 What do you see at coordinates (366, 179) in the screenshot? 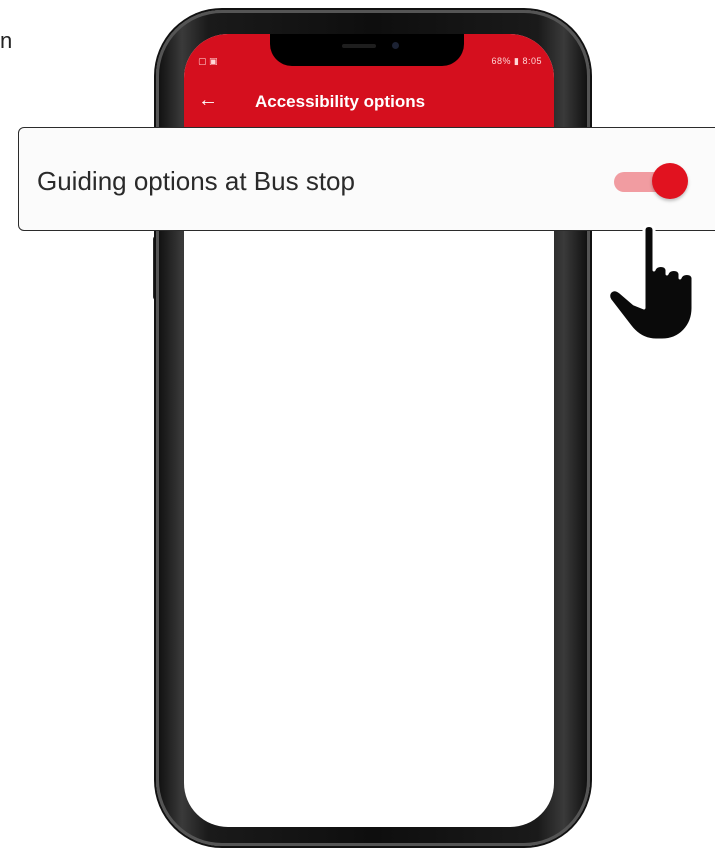
I see `settings-row-callout: Guiding options at Bus stop` at bounding box center [366, 179].